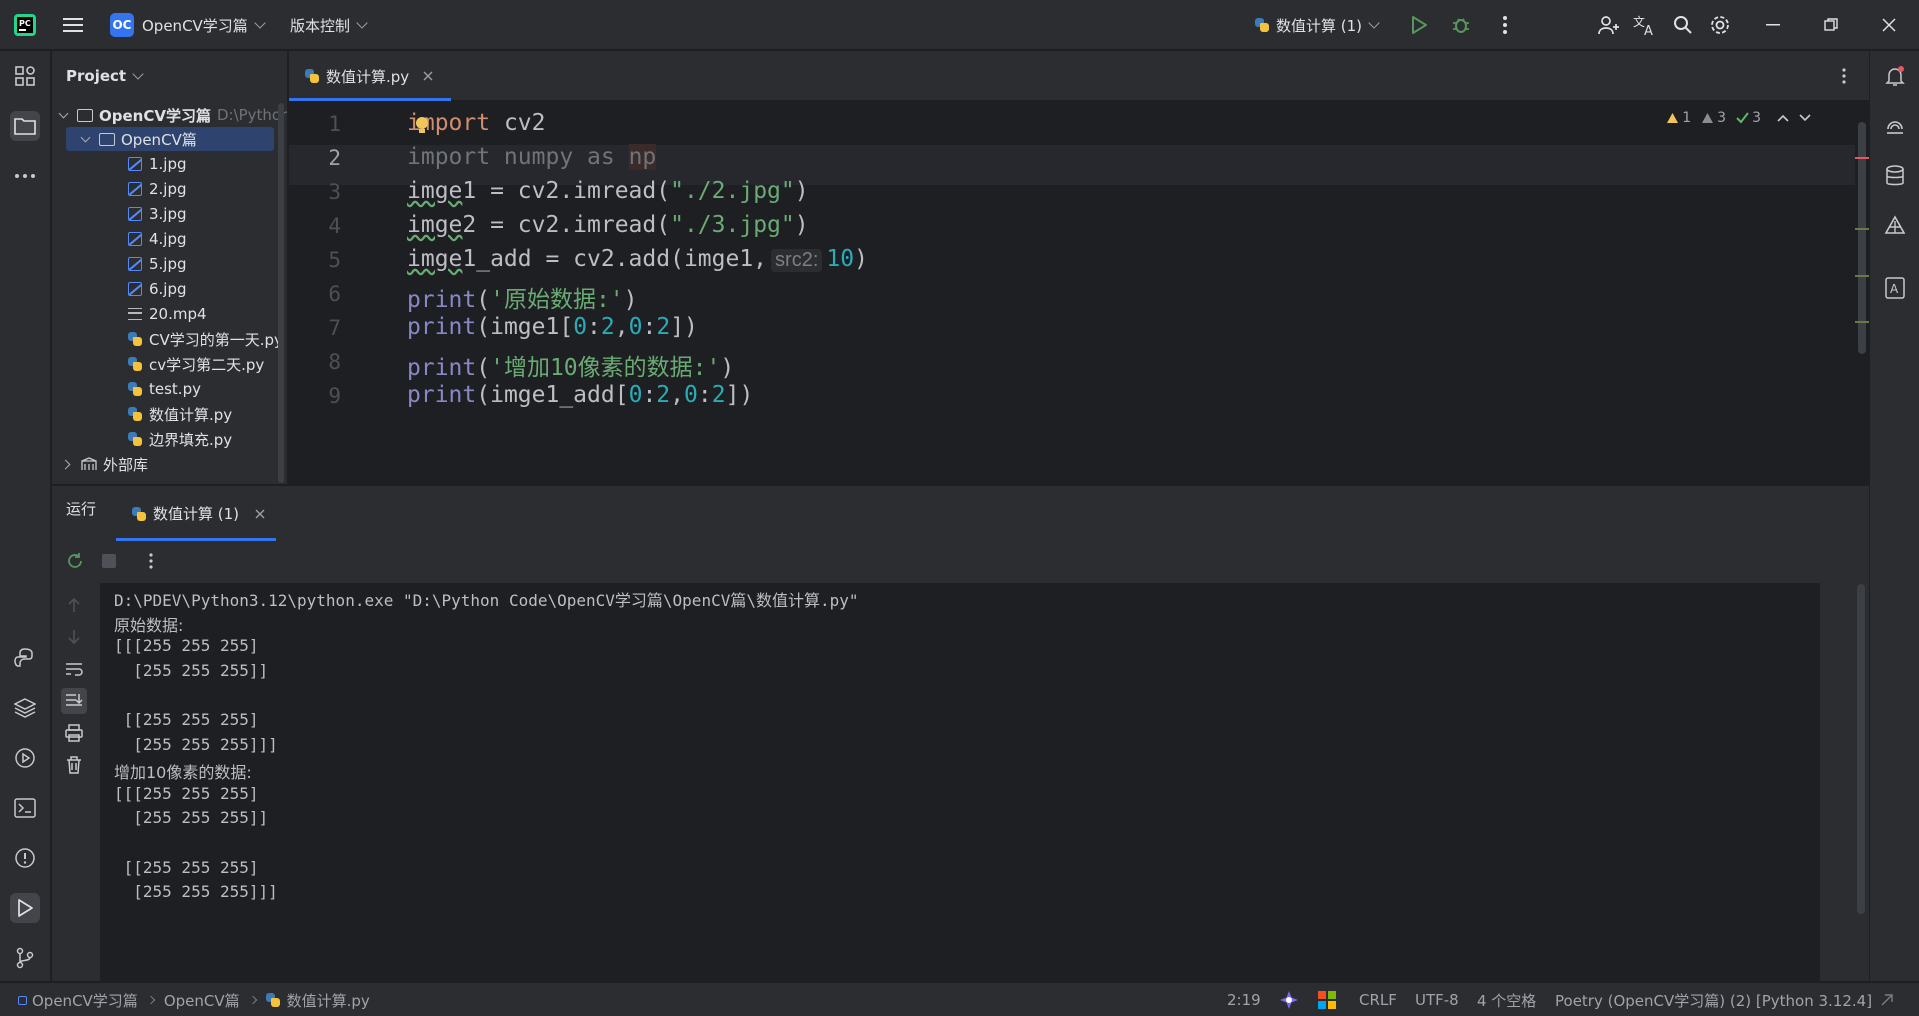  I want to click on ai-star-icon, so click(1289, 999).